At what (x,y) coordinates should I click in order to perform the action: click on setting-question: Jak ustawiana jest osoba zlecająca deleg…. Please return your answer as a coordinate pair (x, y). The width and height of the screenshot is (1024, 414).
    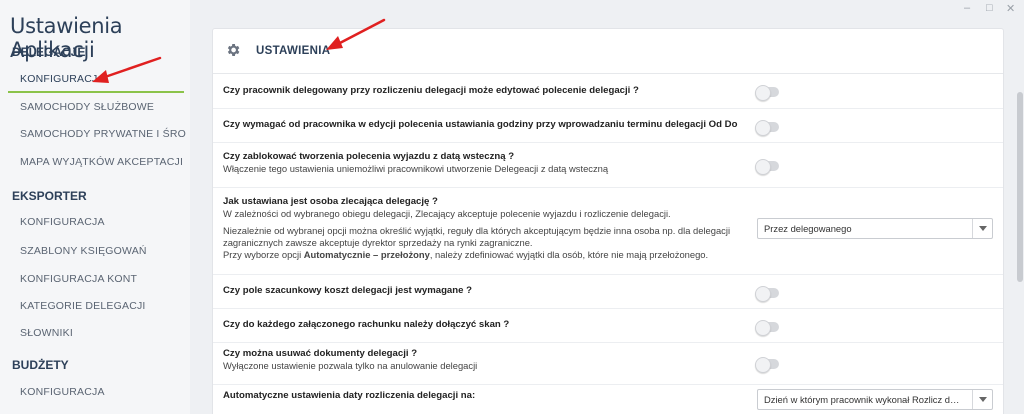
    Looking at the image, I should click on (330, 201).